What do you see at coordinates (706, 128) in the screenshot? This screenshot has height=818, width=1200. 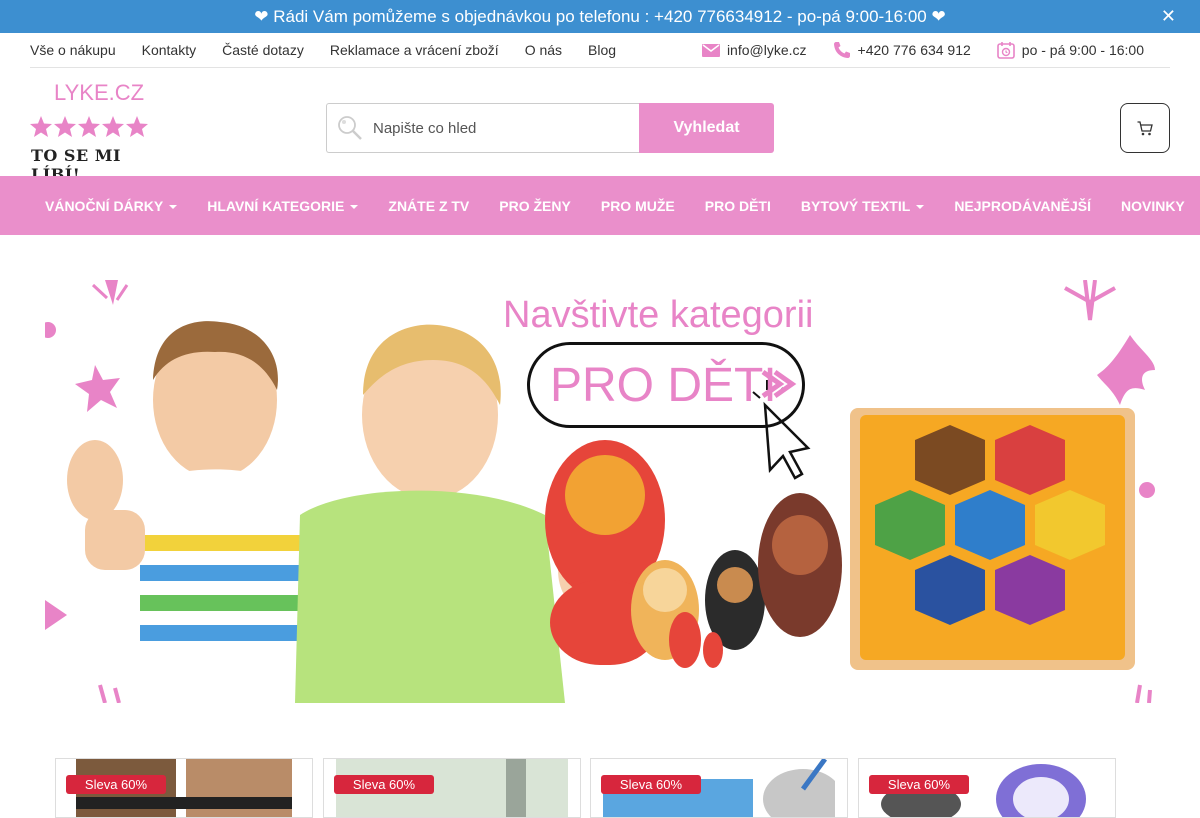 I see `search-button: Vyhledat` at bounding box center [706, 128].